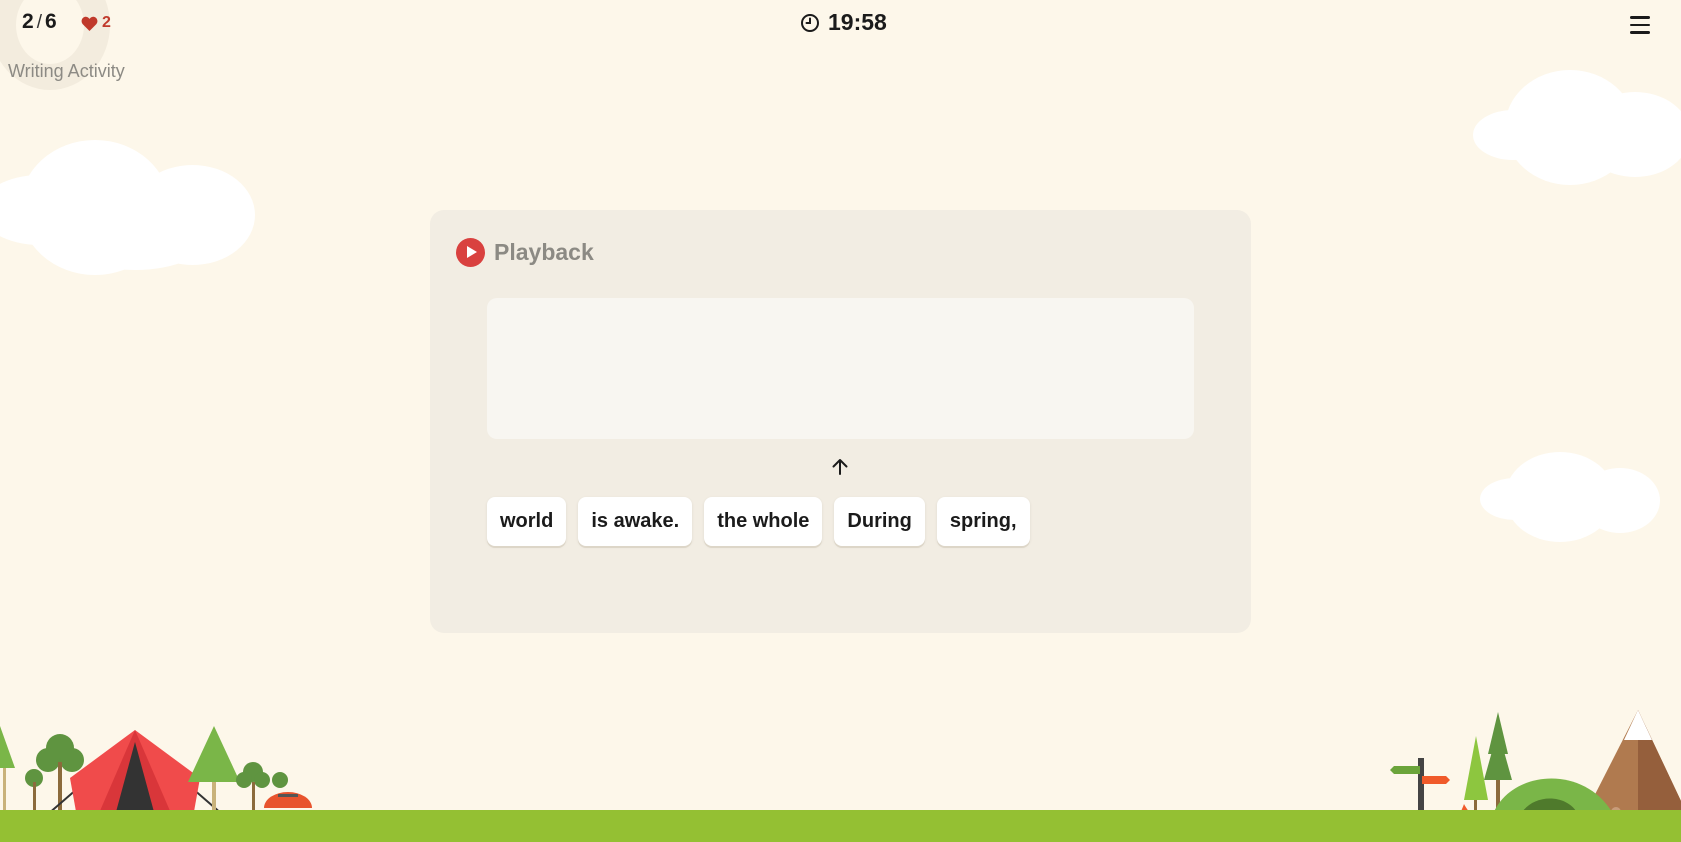 The height and width of the screenshot is (842, 1681). Describe the element at coordinates (879, 521) in the screenshot. I see `word-tile: During` at that location.